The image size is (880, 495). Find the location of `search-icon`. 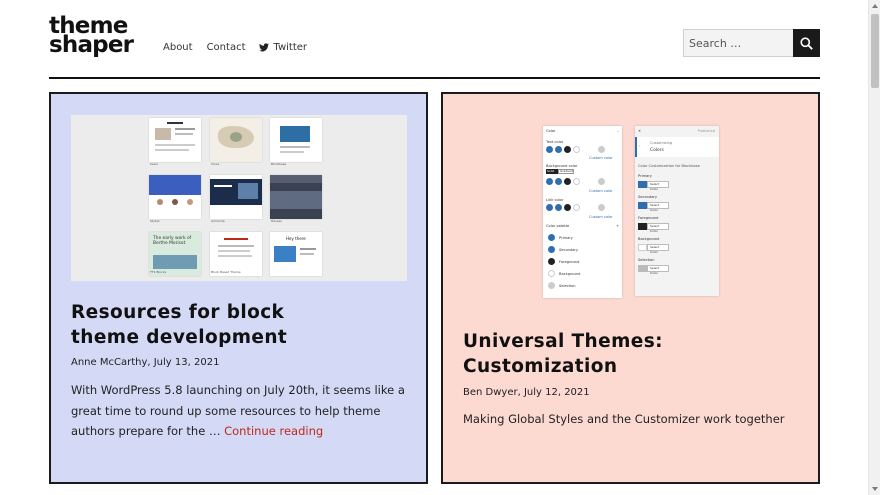

search-icon is located at coordinates (806, 43).